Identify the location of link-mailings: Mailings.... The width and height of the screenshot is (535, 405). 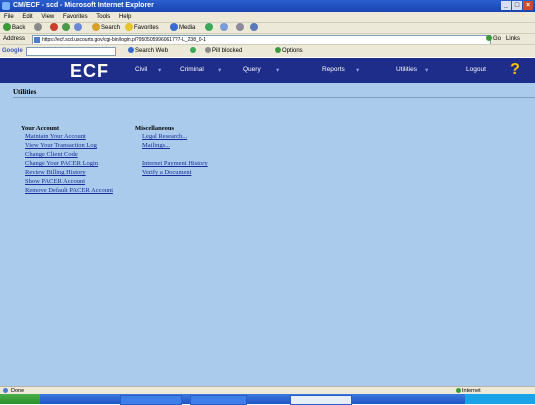
(156, 145).